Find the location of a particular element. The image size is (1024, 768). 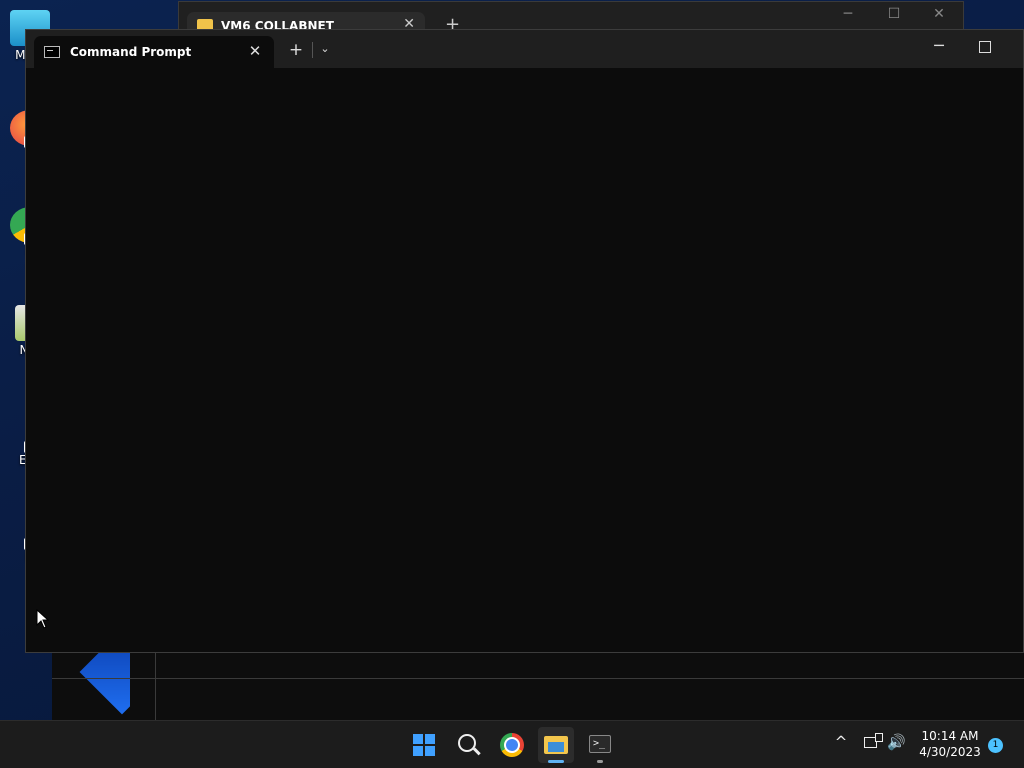

terminal-titlebar: Command Prompt ✕ + ⌄ ─ is located at coordinates (524, 49).